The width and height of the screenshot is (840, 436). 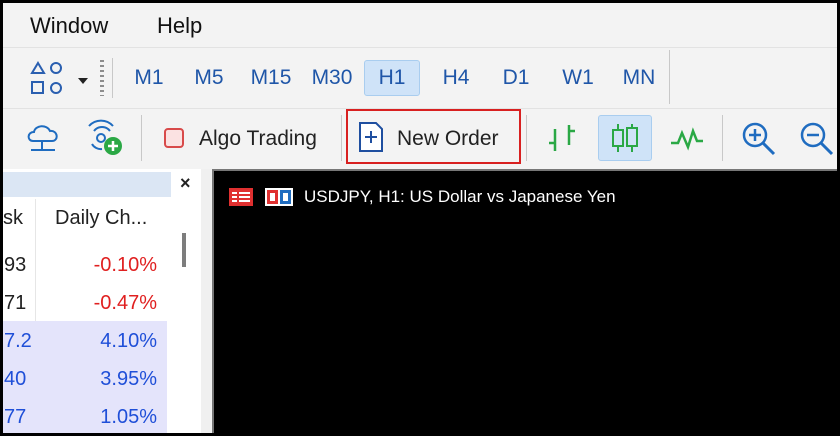 I want to click on timeframe-h4: H4, so click(x=456, y=78).